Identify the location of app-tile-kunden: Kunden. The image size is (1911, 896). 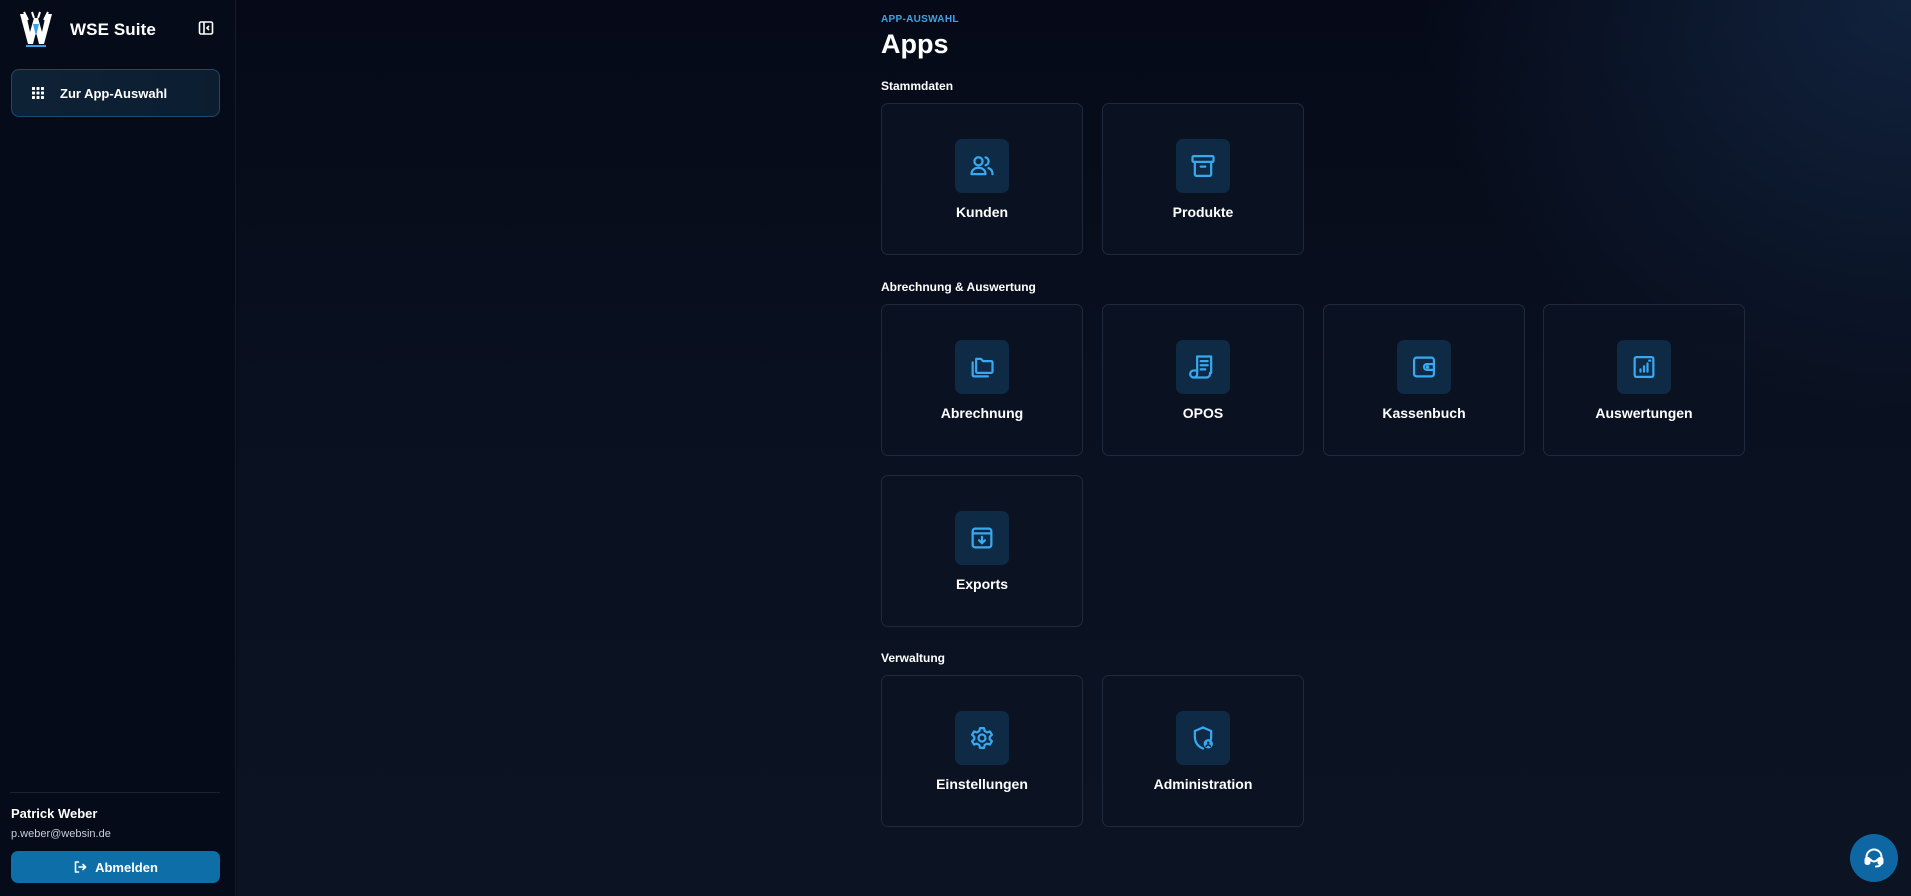
(982, 179).